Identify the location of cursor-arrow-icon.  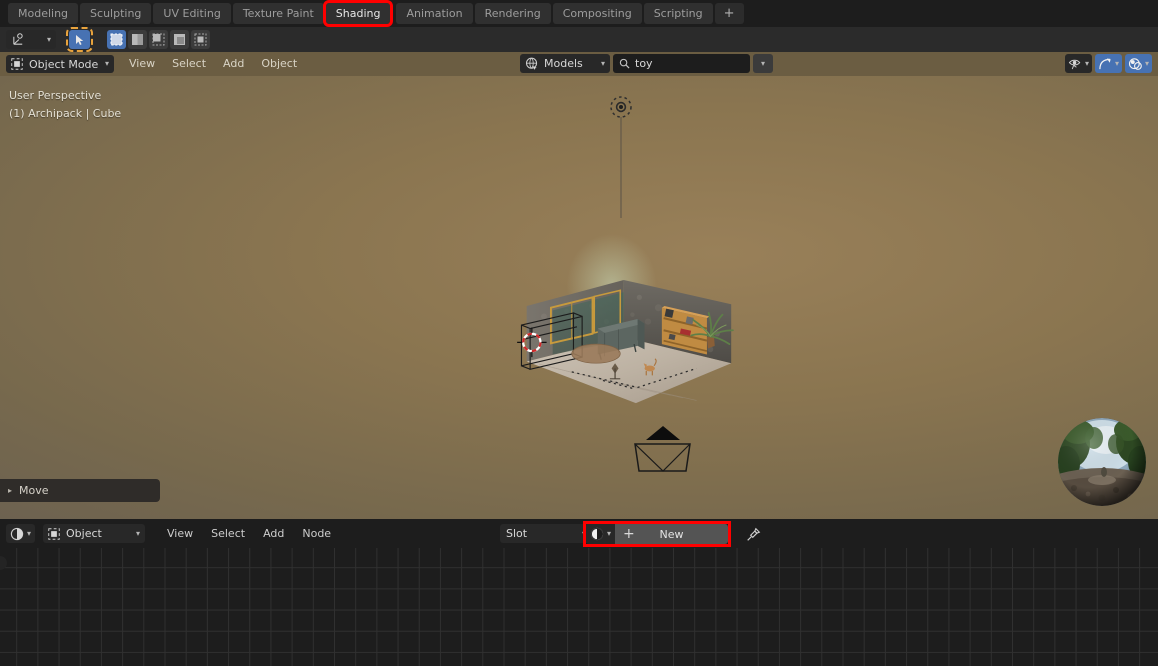
(80, 40).